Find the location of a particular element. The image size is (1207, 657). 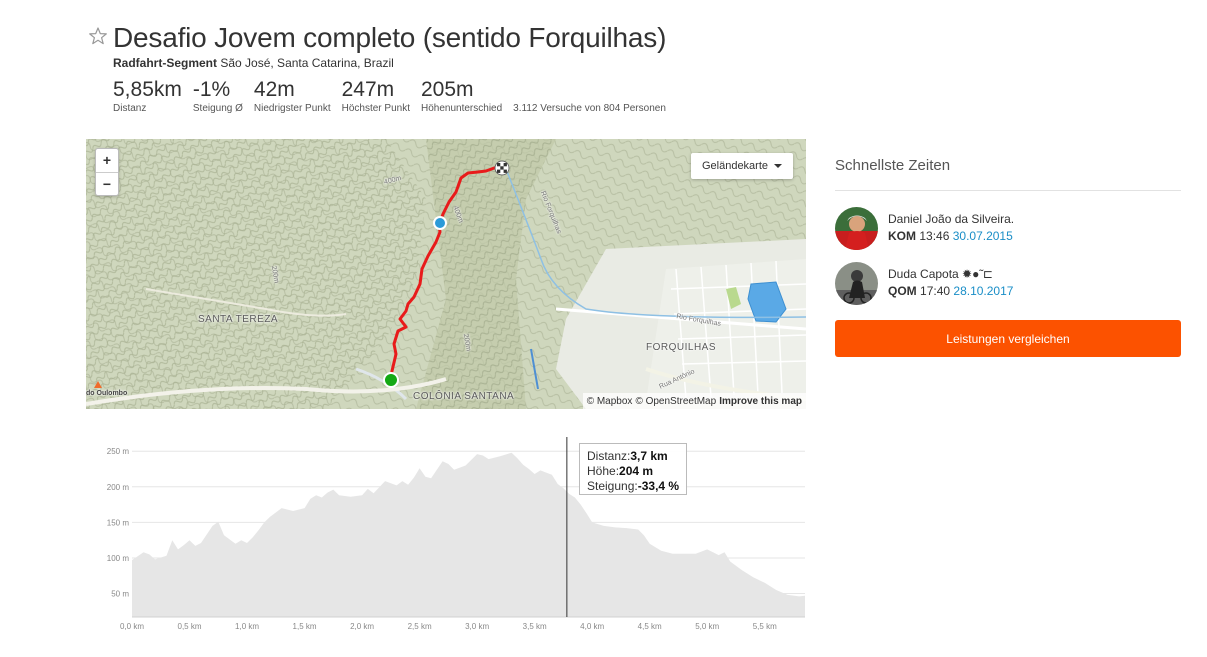

y-tick-label: 200 m is located at coordinates (118, 487).